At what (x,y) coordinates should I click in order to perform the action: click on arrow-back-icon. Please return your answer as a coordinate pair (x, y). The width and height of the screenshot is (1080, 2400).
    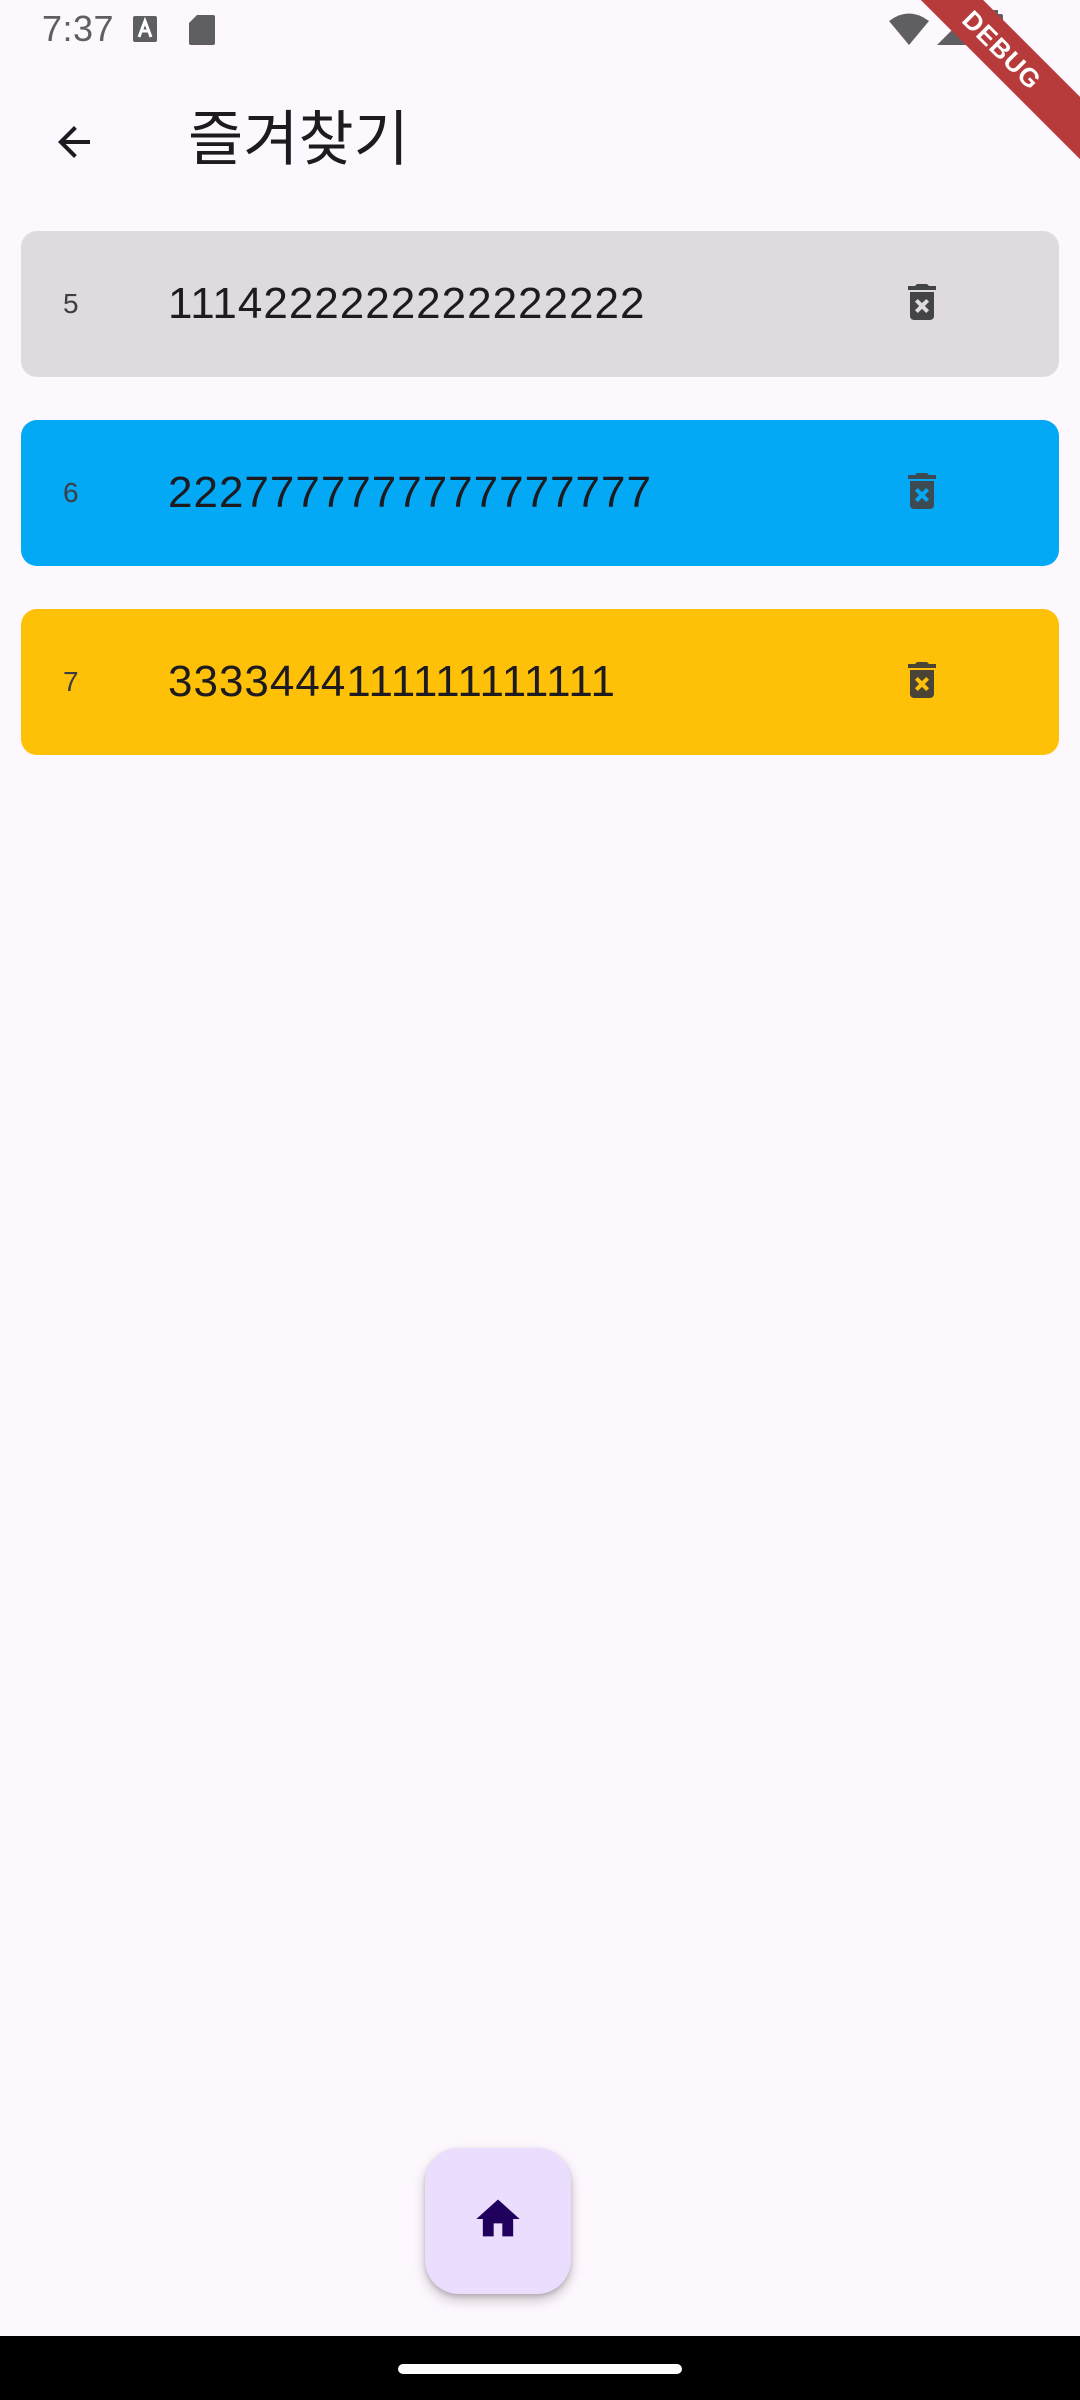
    Looking at the image, I should click on (74, 144).